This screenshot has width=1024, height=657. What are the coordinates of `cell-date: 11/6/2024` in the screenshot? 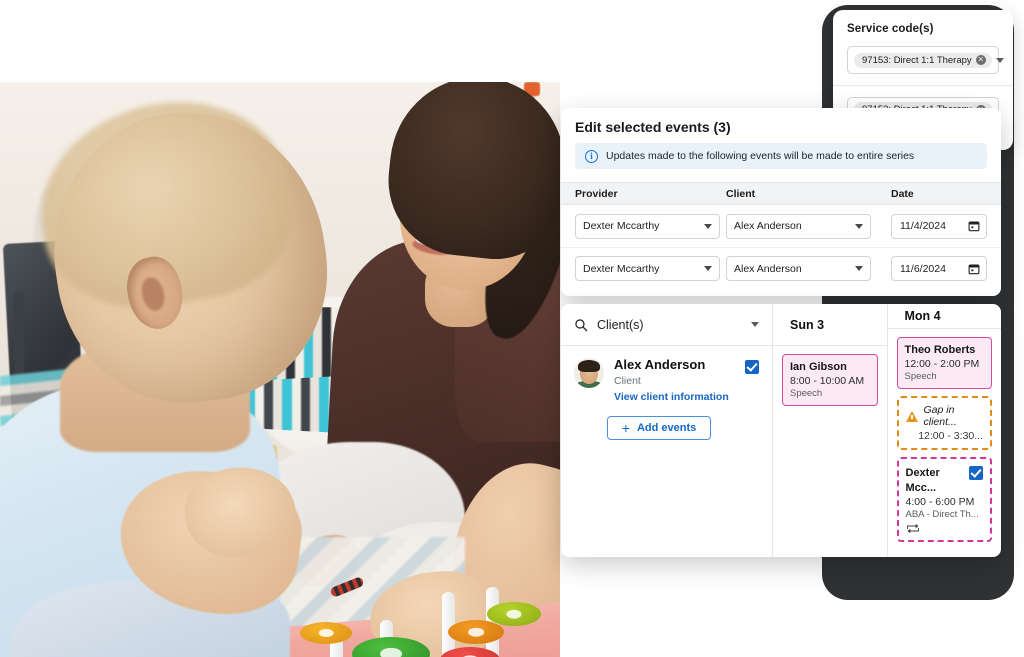 It's located at (946, 268).